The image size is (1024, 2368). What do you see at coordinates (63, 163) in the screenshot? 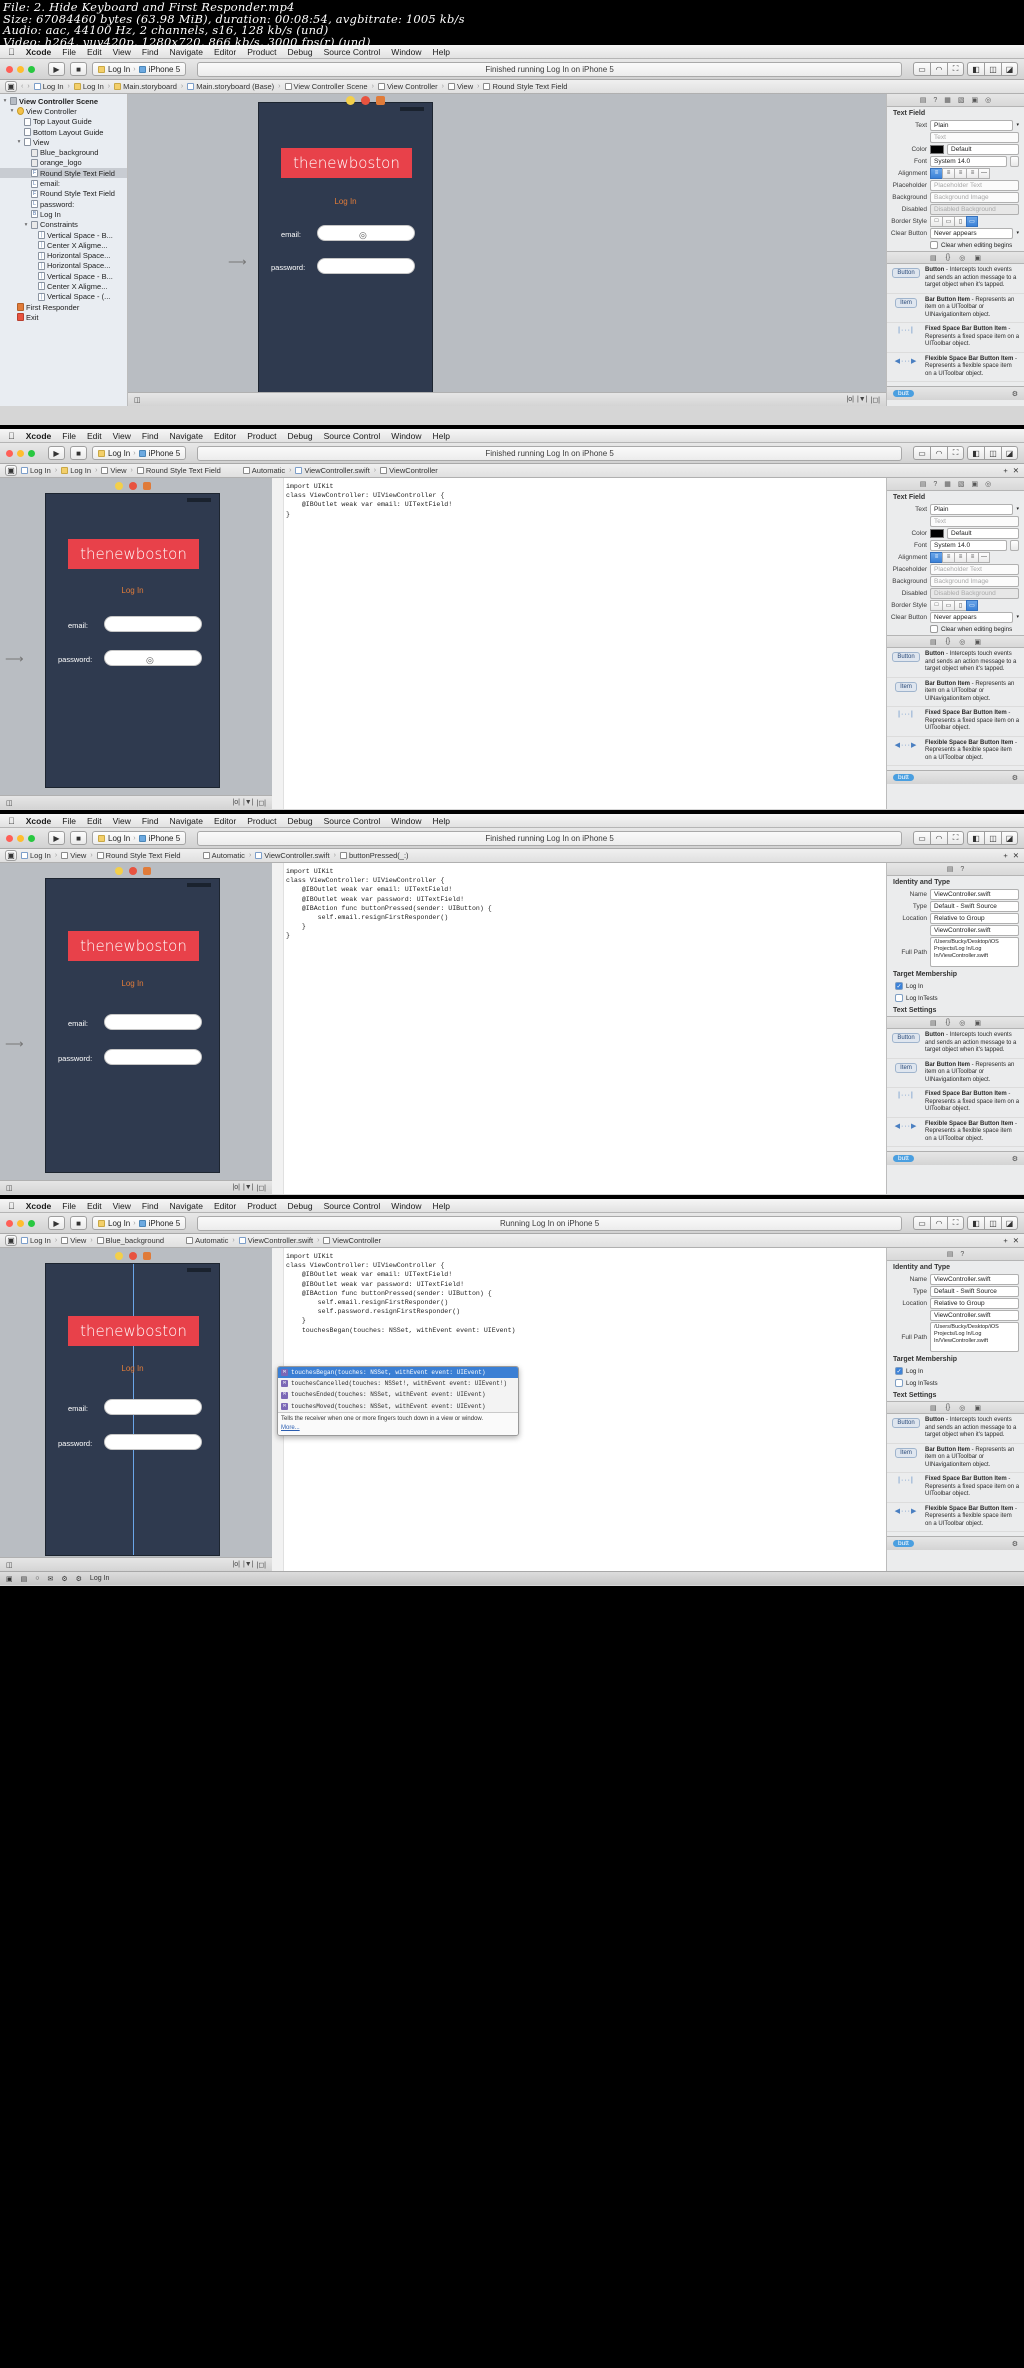
I see `outline-item: orange_logo` at bounding box center [63, 163].